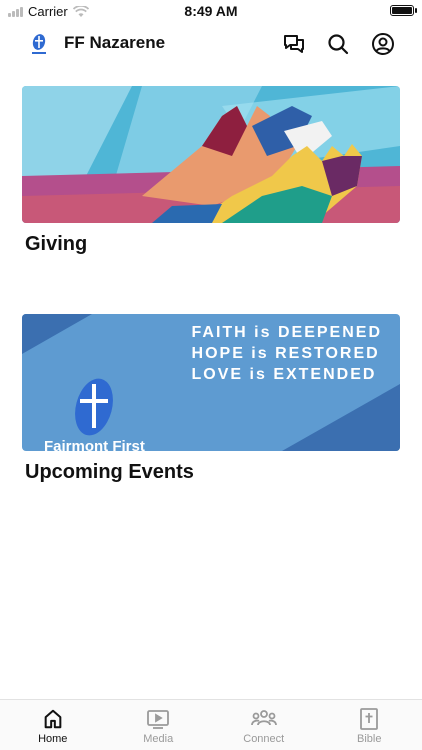  I want to click on app-title: FF Nazarene, so click(115, 42).